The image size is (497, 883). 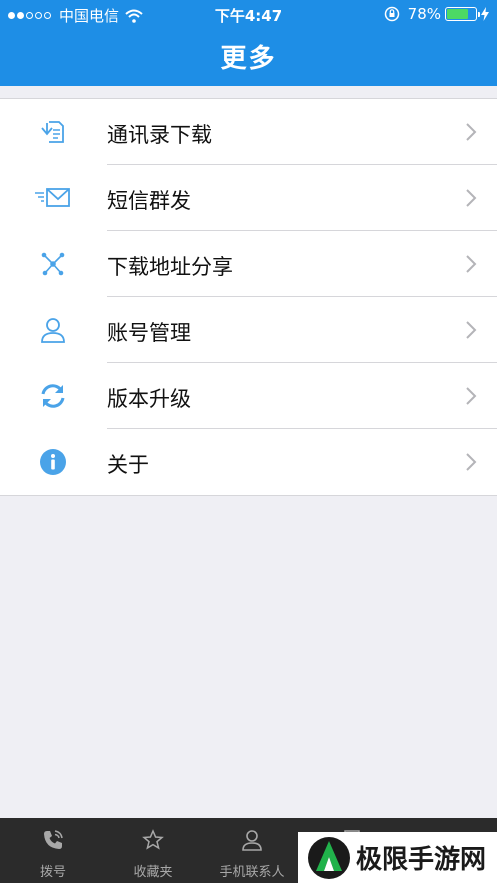 What do you see at coordinates (252, 840) in the screenshot?
I see `person-icon` at bounding box center [252, 840].